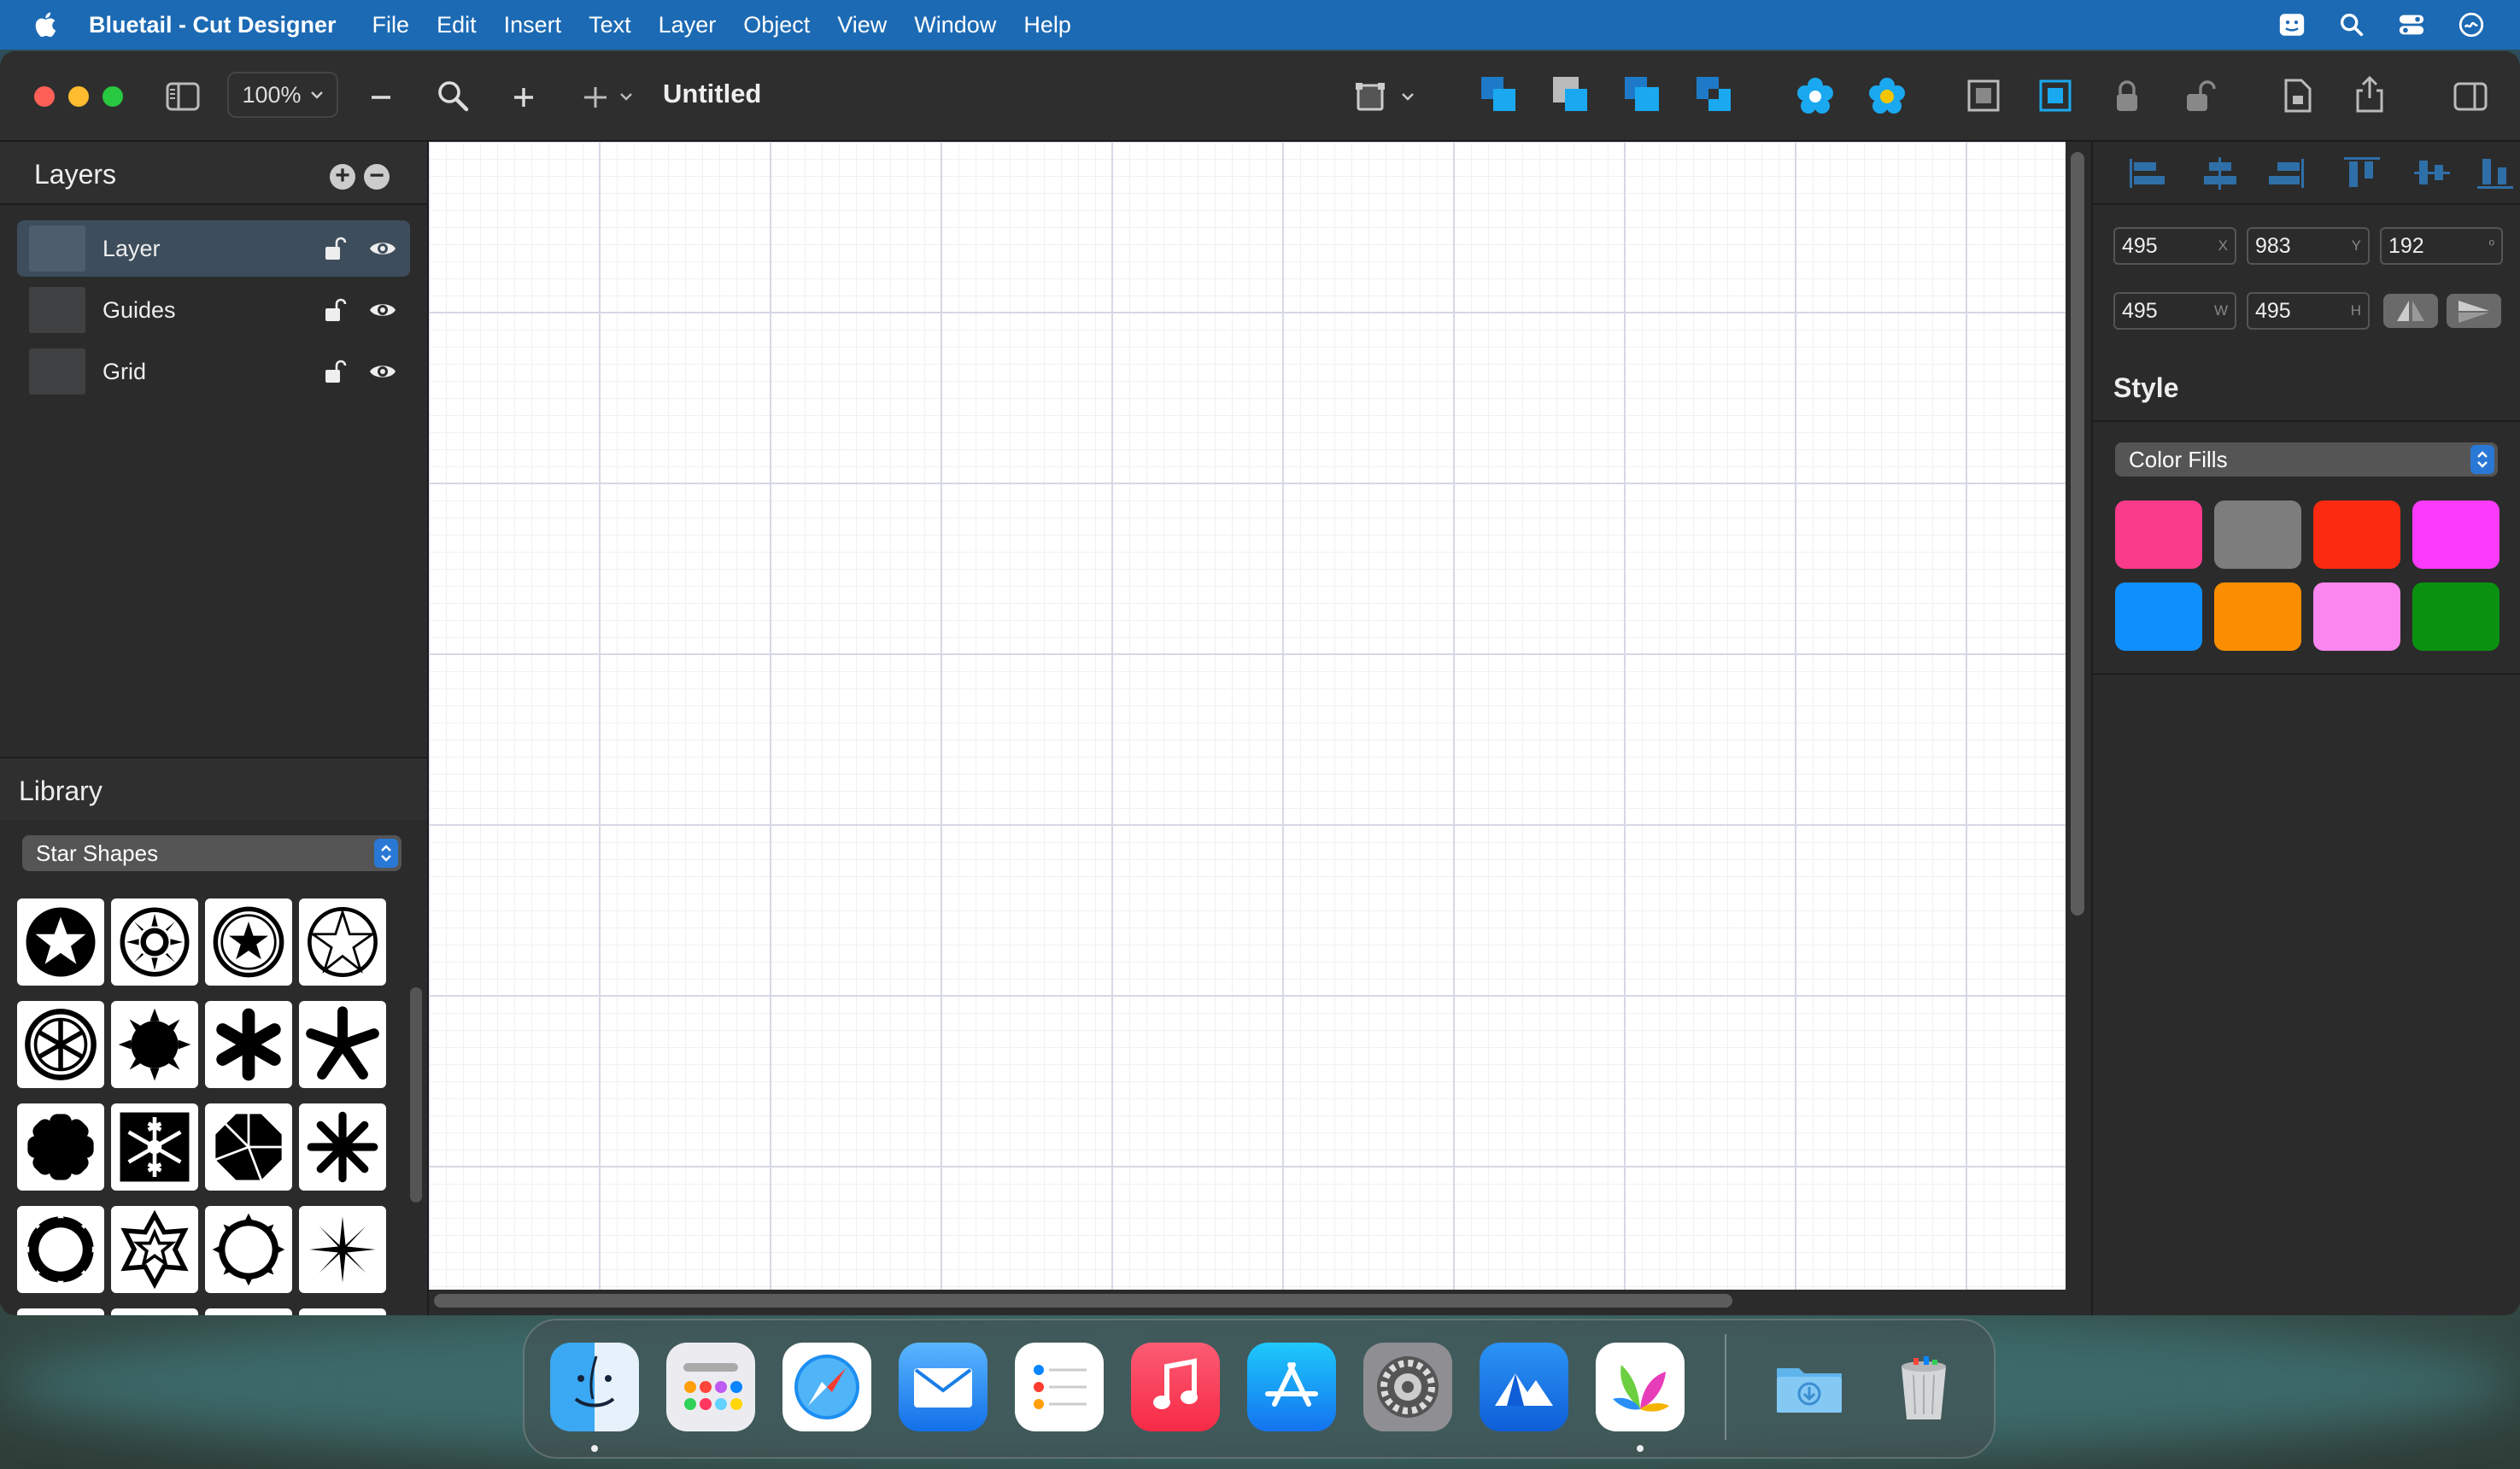 The image size is (2520, 1469). What do you see at coordinates (78, 96) in the screenshot?
I see `minimize-window-button` at bounding box center [78, 96].